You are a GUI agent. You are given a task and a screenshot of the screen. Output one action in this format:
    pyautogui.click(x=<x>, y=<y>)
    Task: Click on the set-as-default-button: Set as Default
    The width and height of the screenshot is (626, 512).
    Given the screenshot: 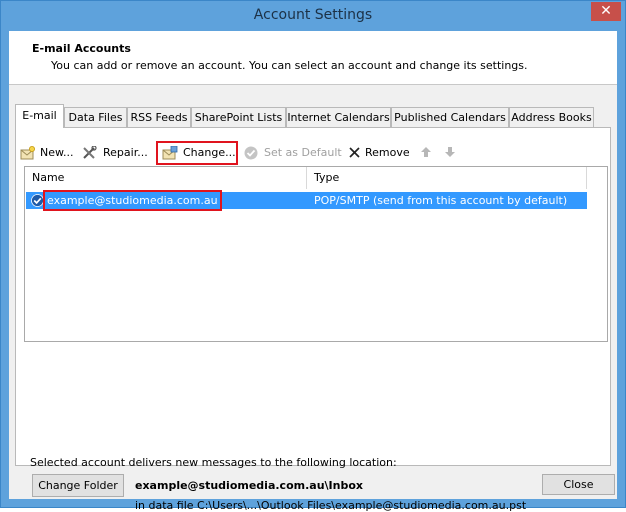 What is the action you would take?
    pyautogui.click(x=293, y=153)
    